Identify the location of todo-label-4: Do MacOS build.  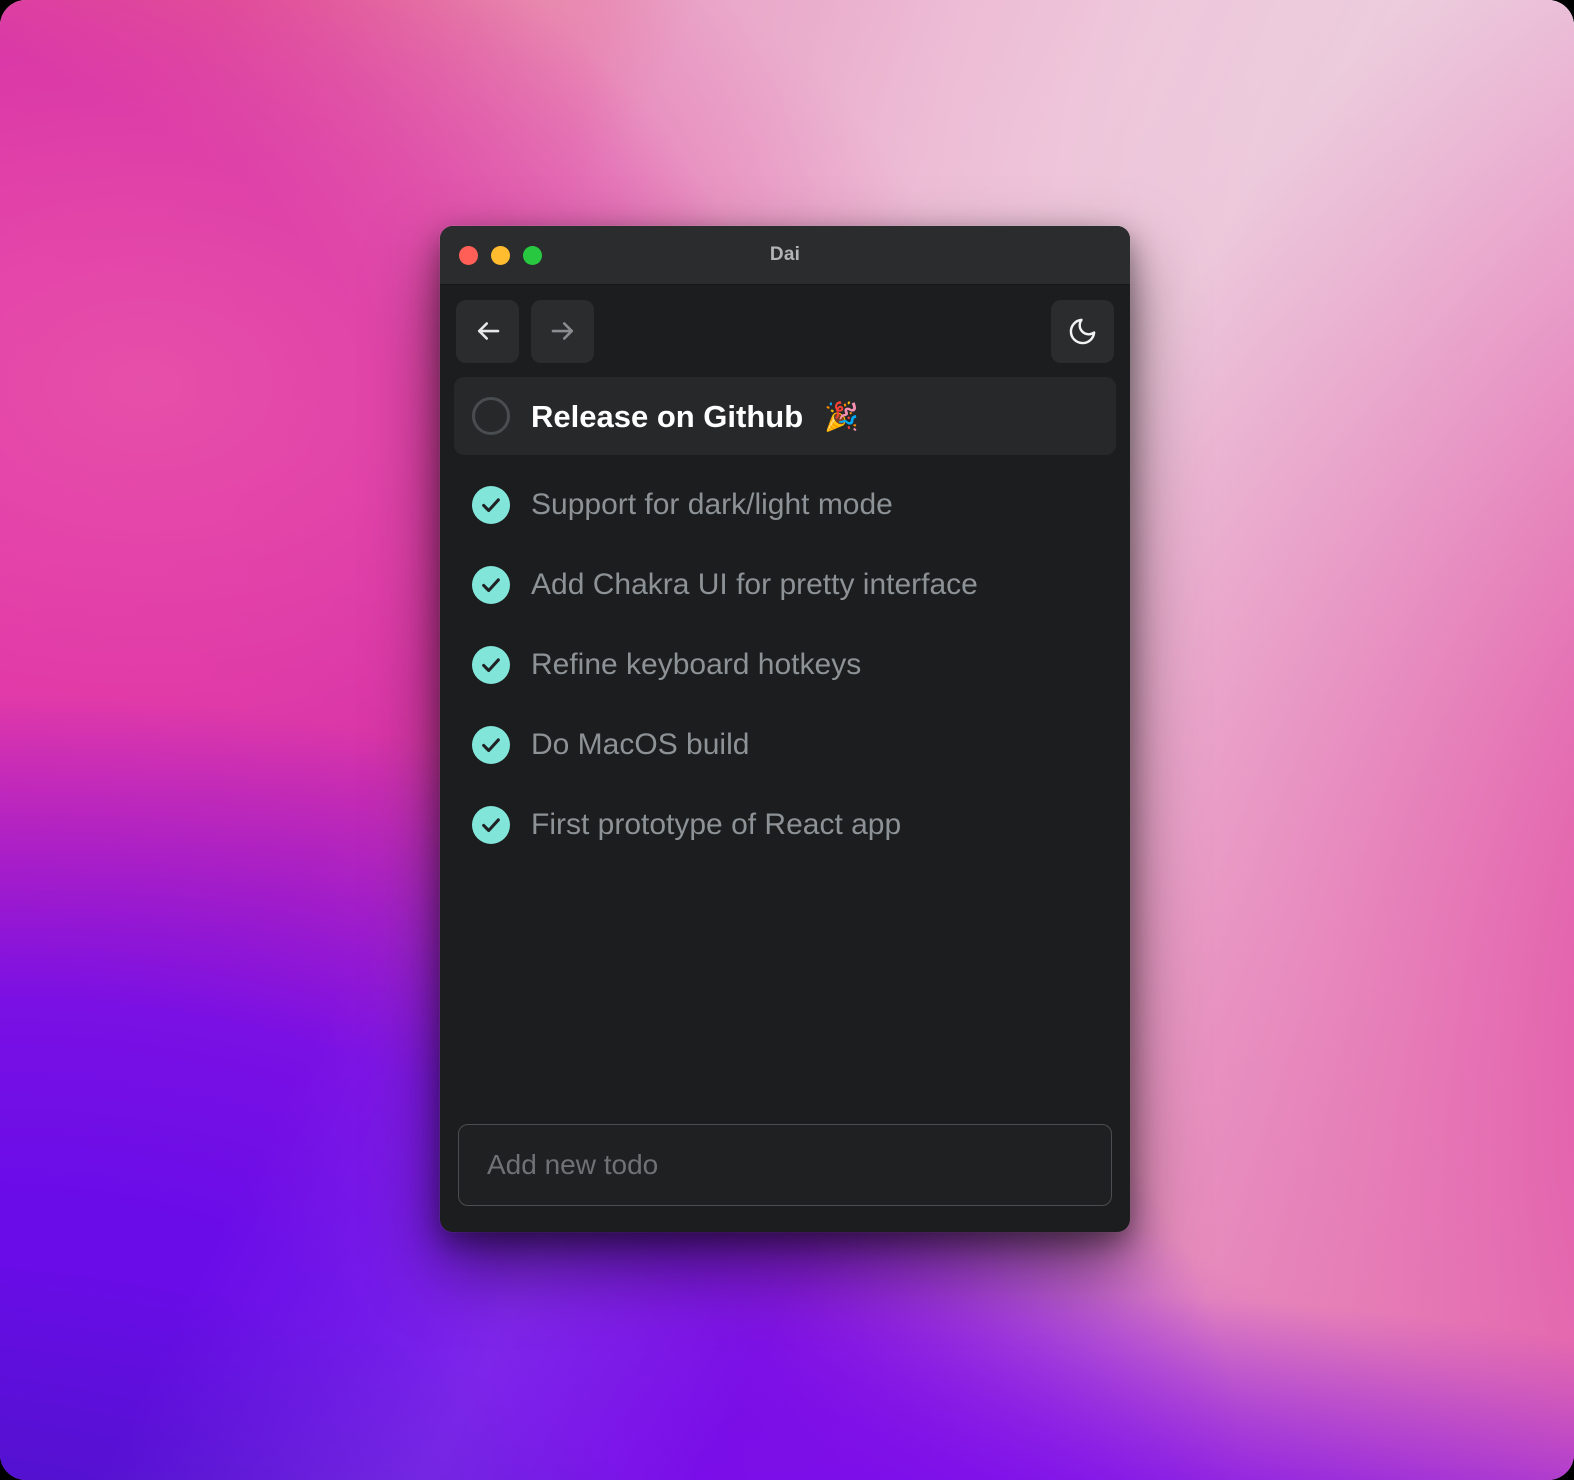
(640, 744).